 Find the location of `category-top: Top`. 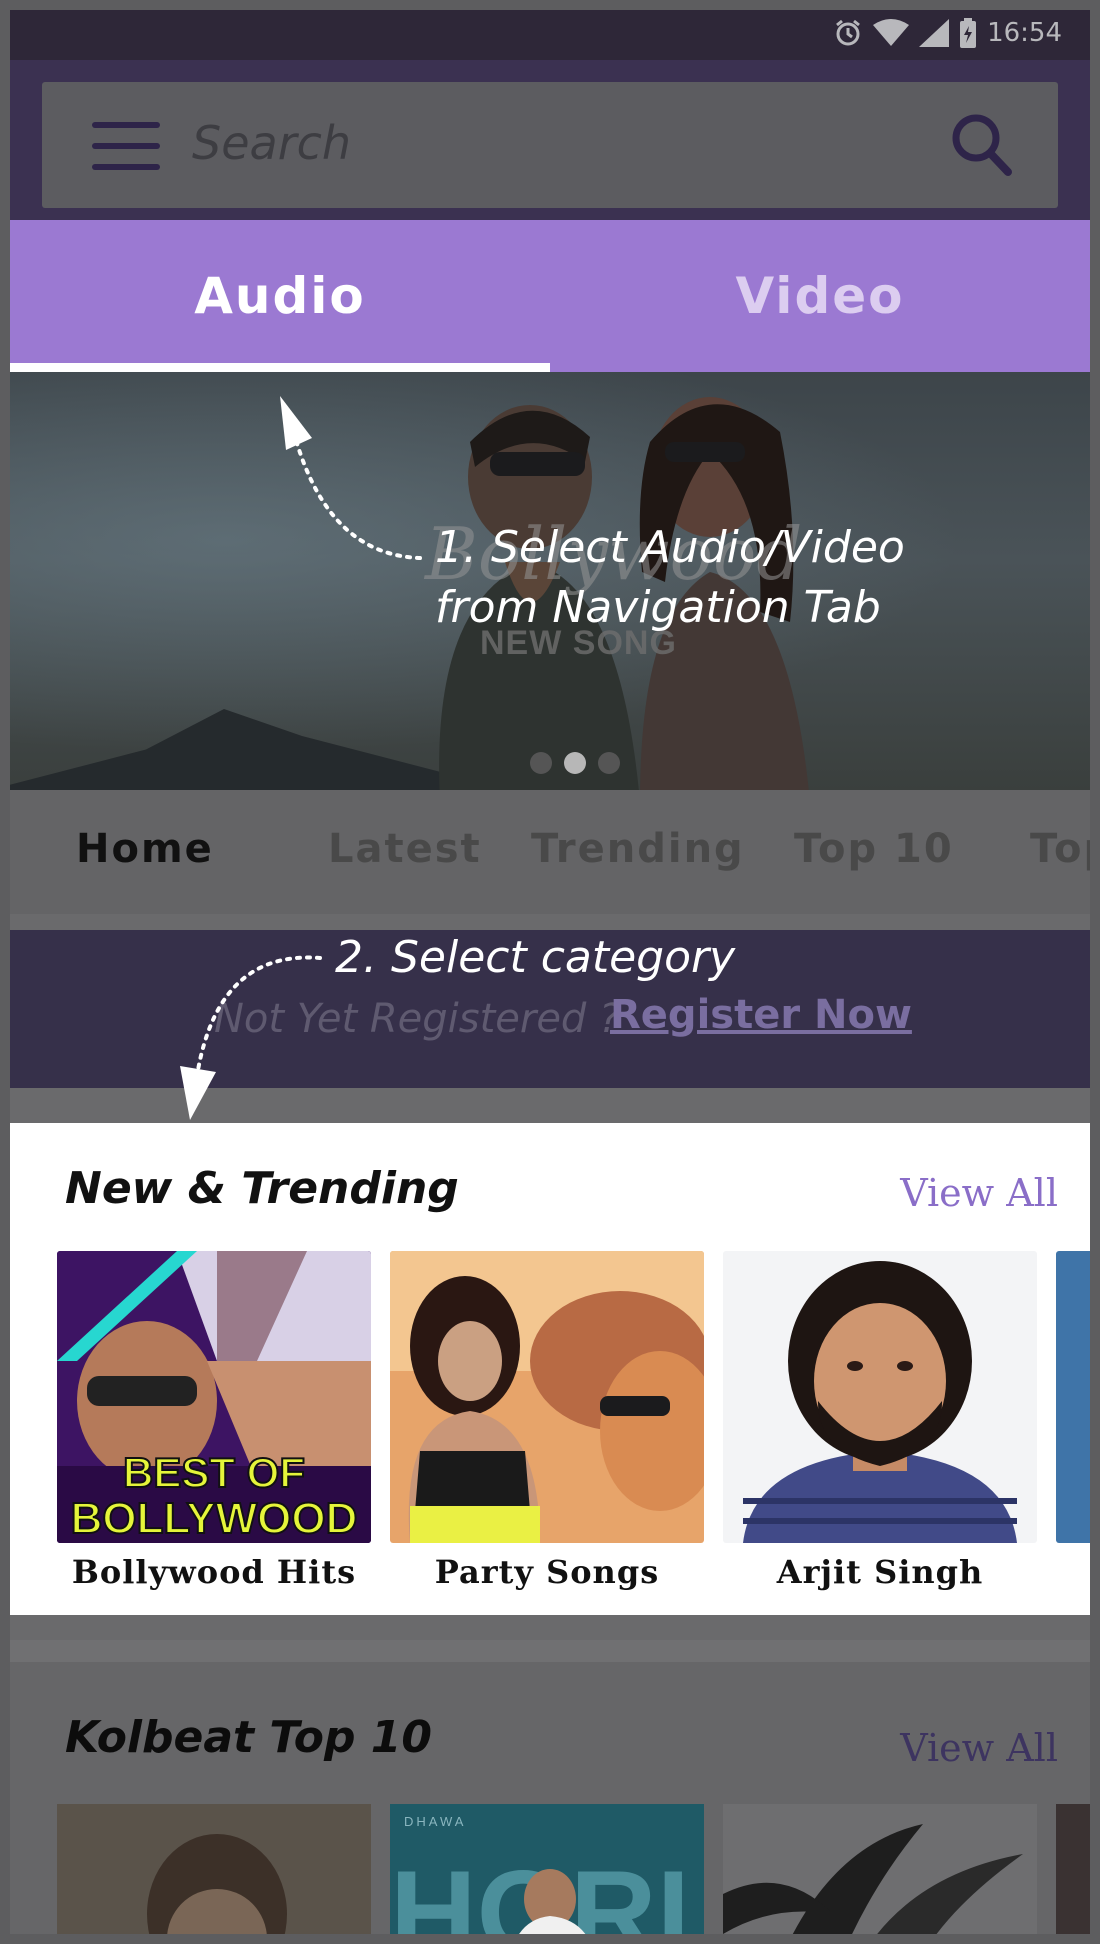

category-top: Top is located at coordinates (1060, 849).